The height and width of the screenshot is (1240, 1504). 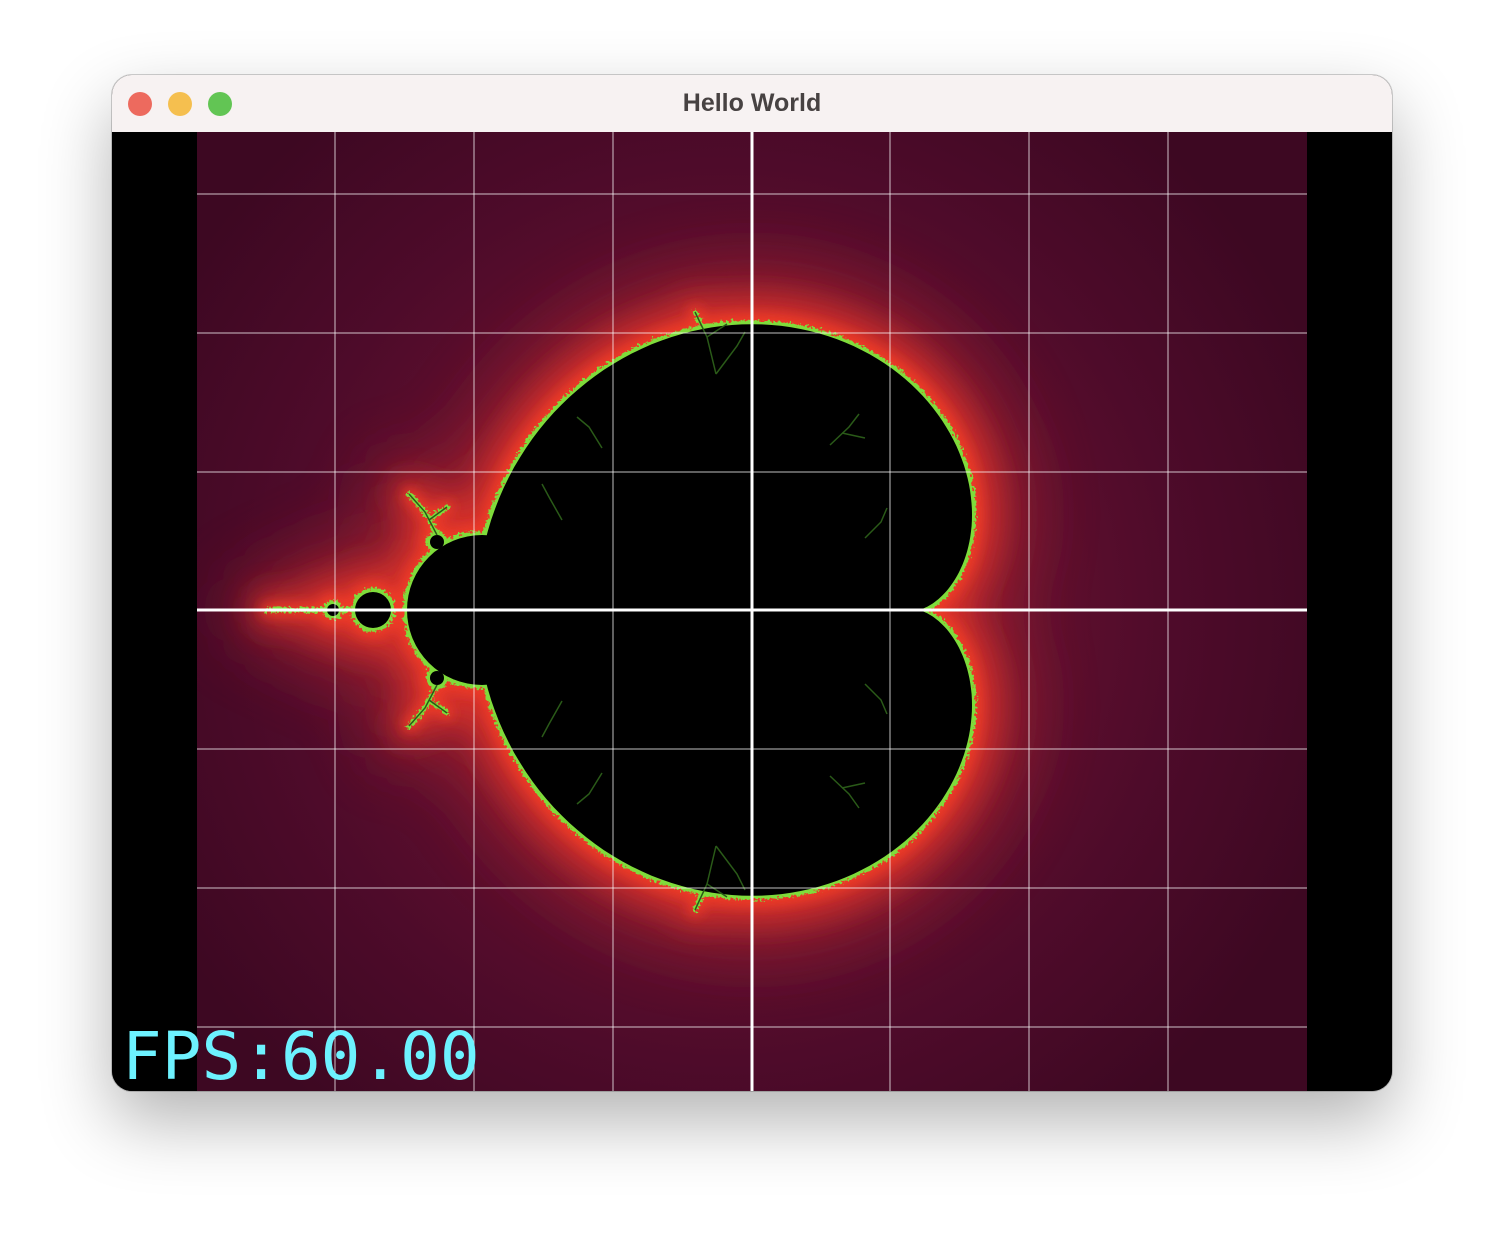 I want to click on window-title: Hello World, so click(x=752, y=103).